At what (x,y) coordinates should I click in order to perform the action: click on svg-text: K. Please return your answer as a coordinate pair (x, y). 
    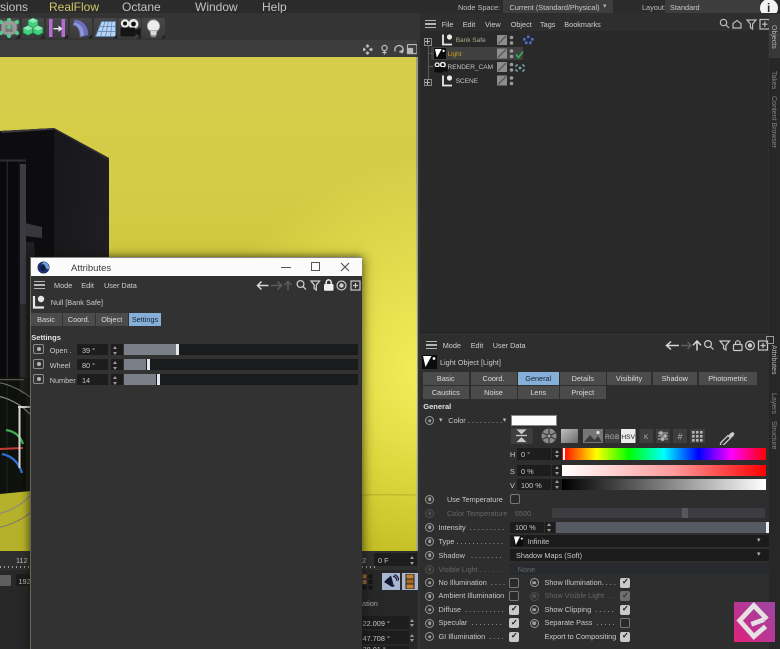
    Looking at the image, I should click on (646, 437).